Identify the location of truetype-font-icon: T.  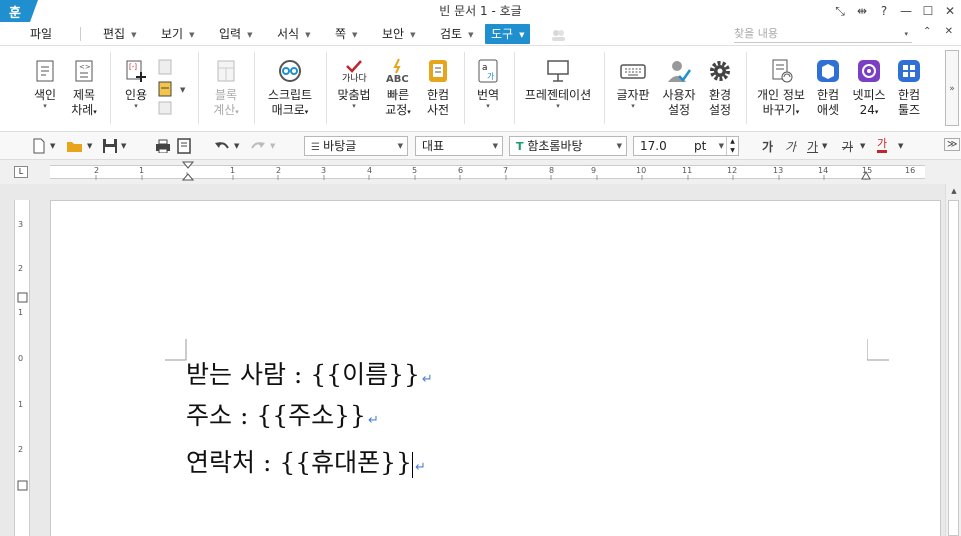
(520, 146).